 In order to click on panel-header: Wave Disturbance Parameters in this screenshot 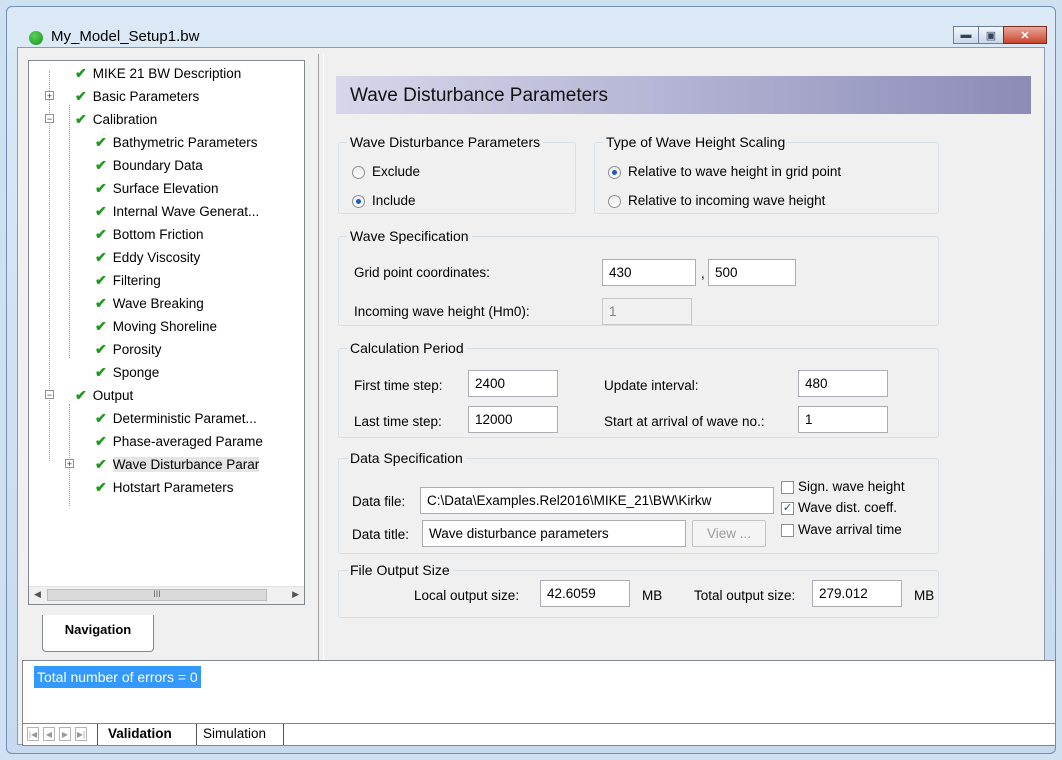, I will do `click(683, 95)`.